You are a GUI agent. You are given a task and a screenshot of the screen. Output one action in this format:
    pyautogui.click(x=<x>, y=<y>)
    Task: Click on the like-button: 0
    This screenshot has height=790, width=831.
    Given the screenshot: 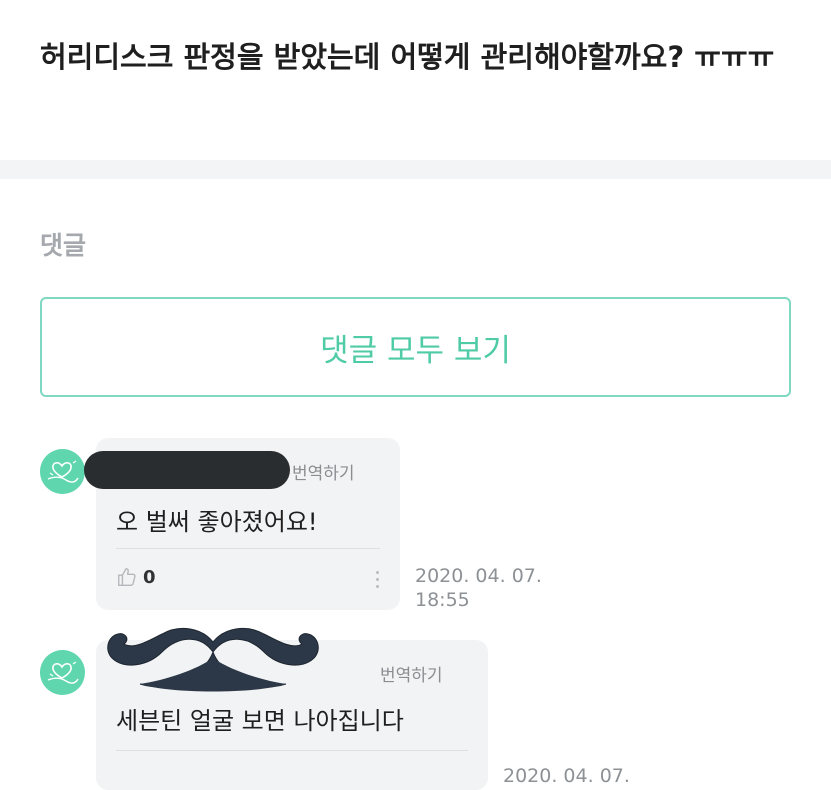 What is the action you would take?
    pyautogui.click(x=136, y=577)
    